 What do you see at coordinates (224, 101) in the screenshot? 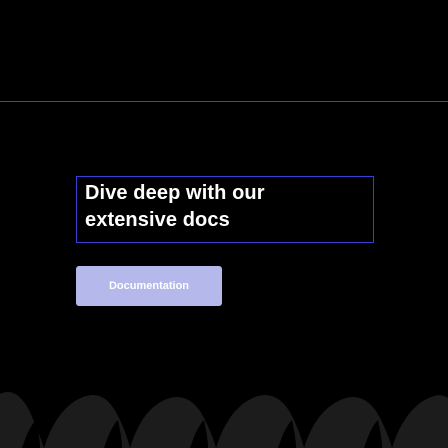
I see `section-divider` at bounding box center [224, 101].